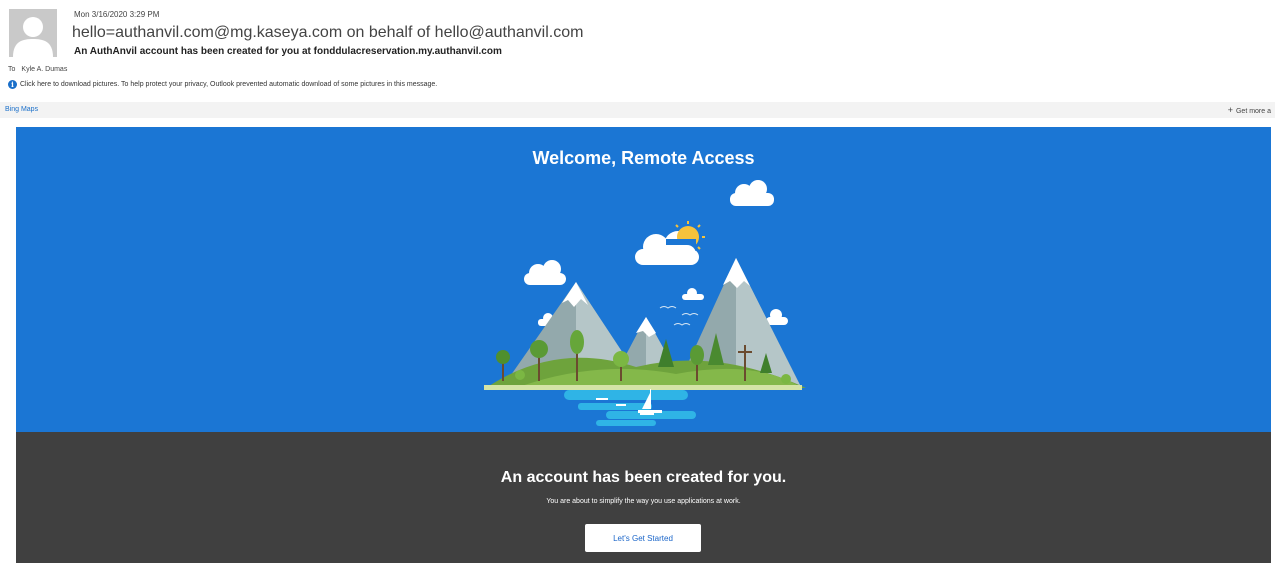  I want to click on get-more-label: Get more a, so click(1253, 111).